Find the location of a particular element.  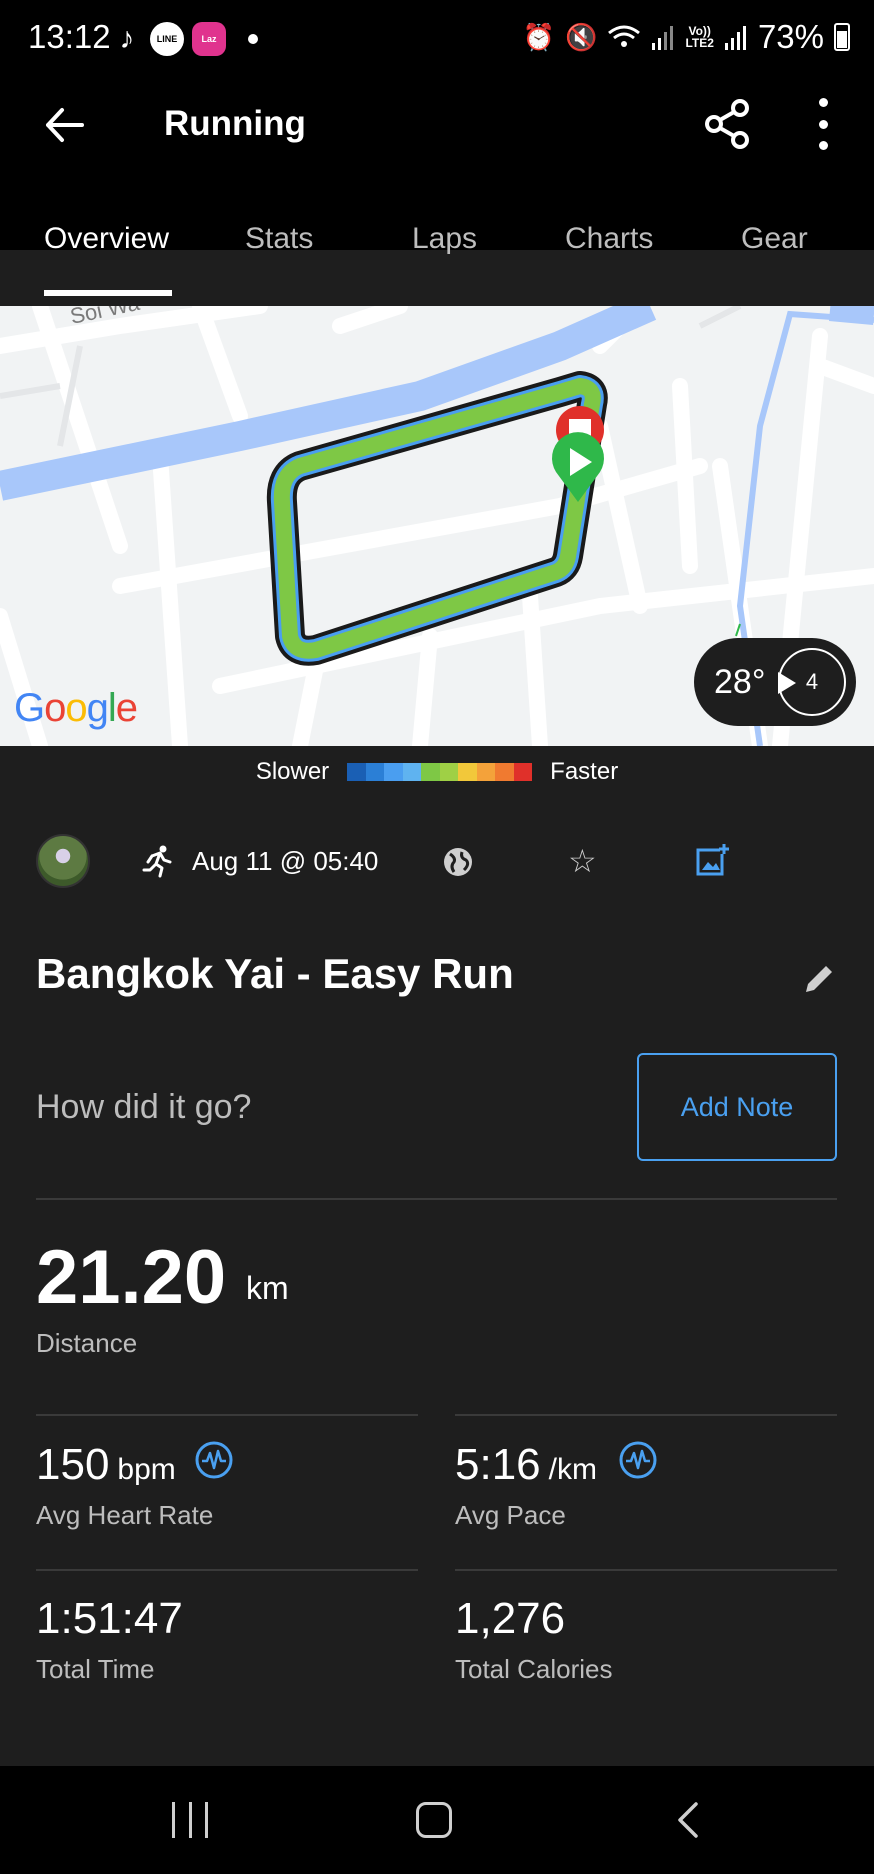

tiktok-icon: ♪ is located at coordinates (127, 38).